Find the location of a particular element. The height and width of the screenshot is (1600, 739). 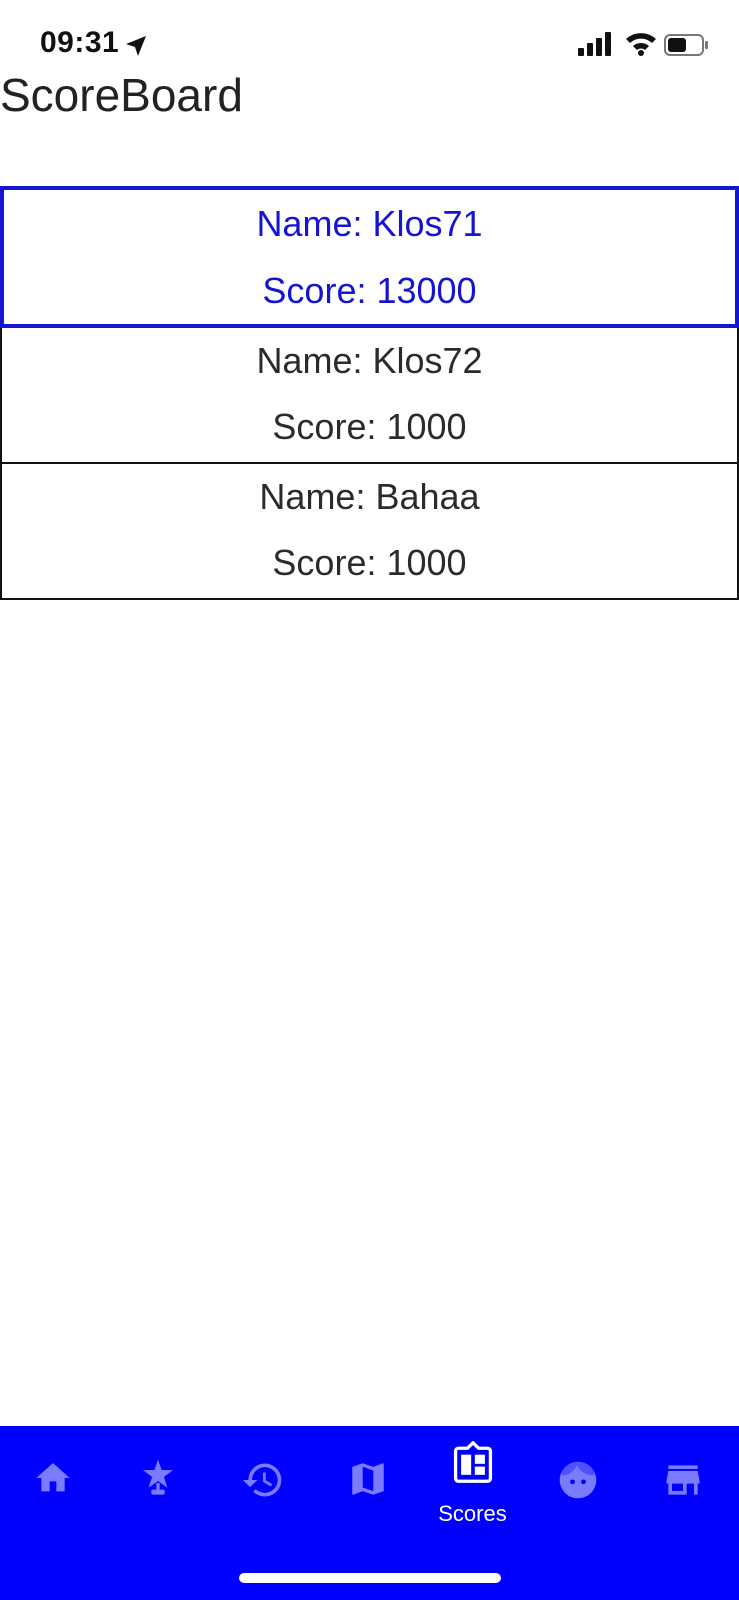

star-trophy-icon is located at coordinates (157, 1477).